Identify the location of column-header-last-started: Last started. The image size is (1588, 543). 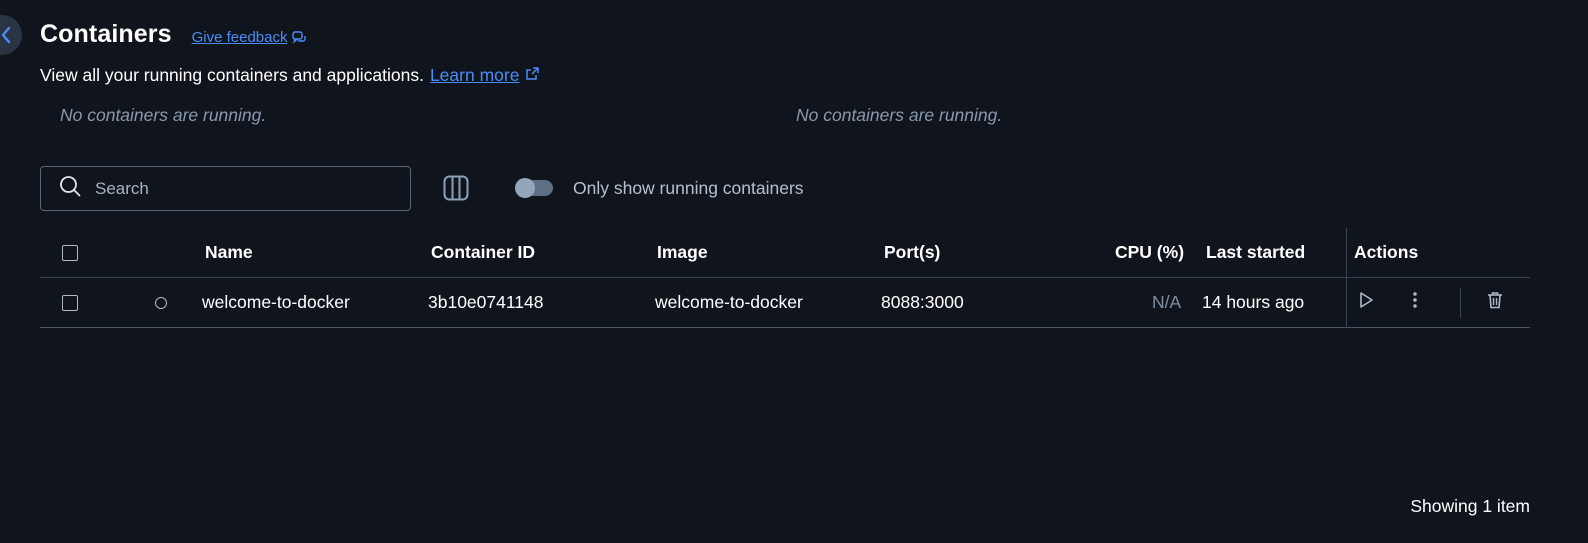
(1255, 252).